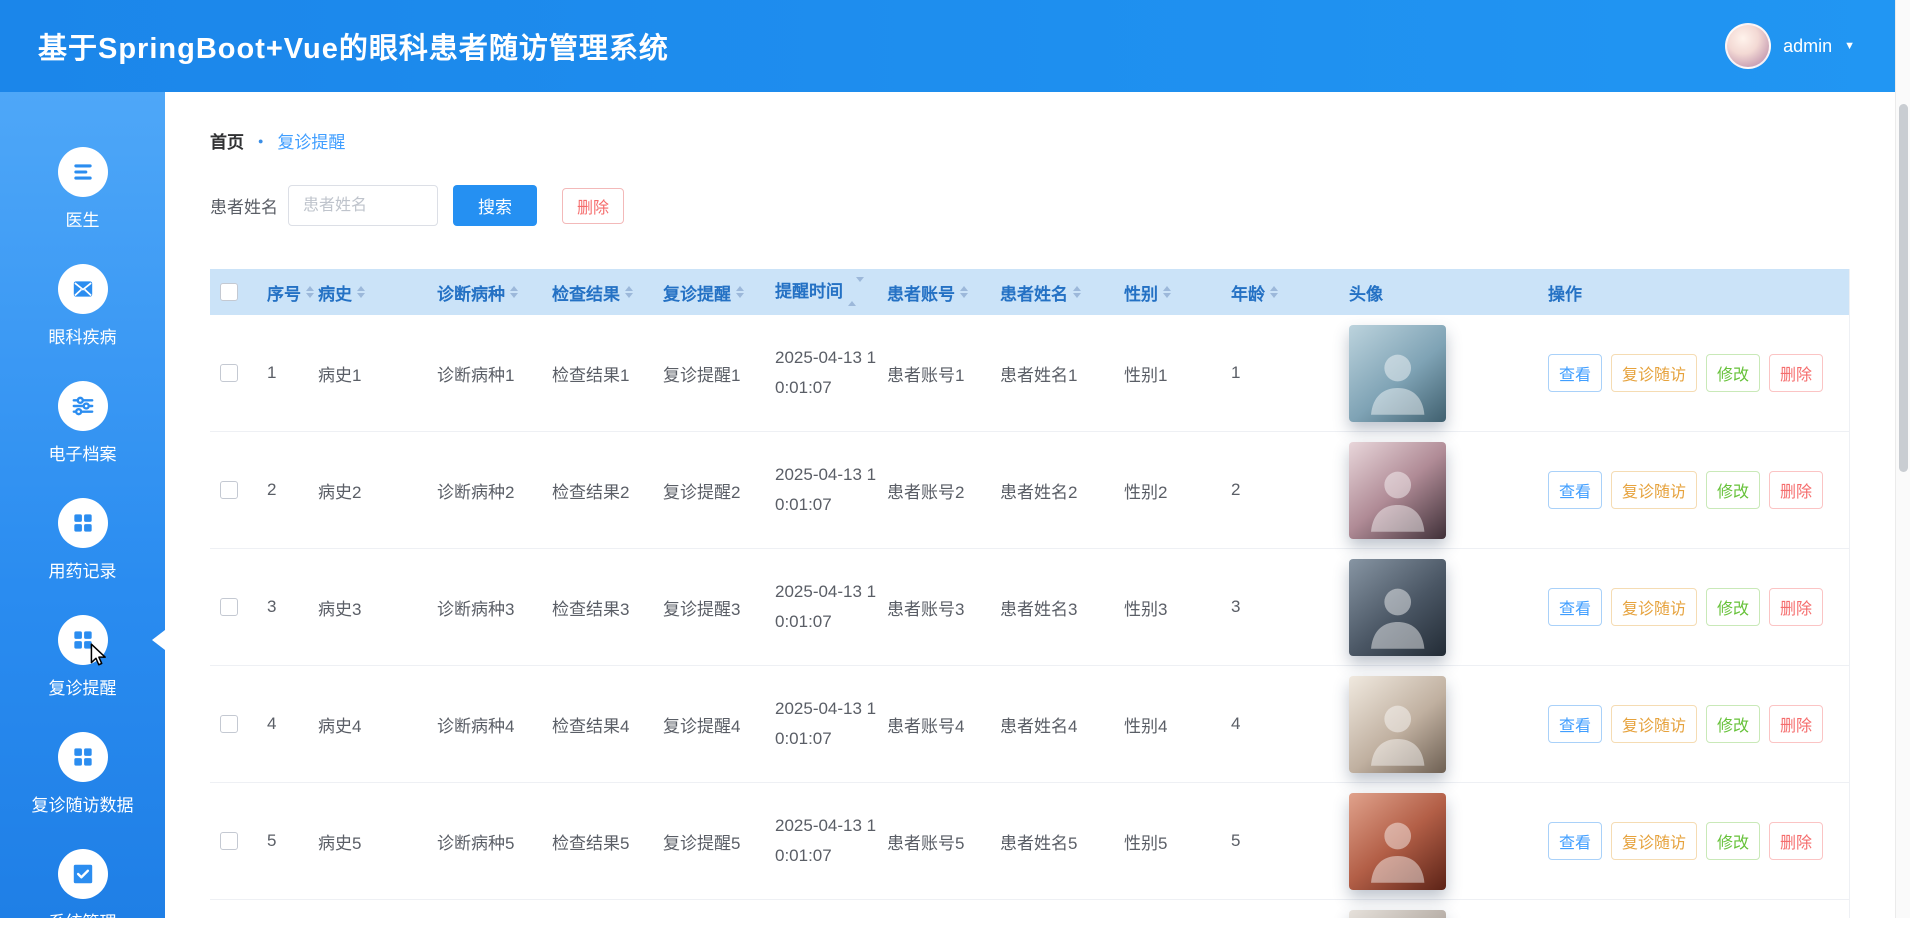 The height and width of the screenshot is (933, 1910). What do you see at coordinates (1039, 375) in the screenshot?
I see `cell-patient-name: 患者姓名1` at bounding box center [1039, 375].